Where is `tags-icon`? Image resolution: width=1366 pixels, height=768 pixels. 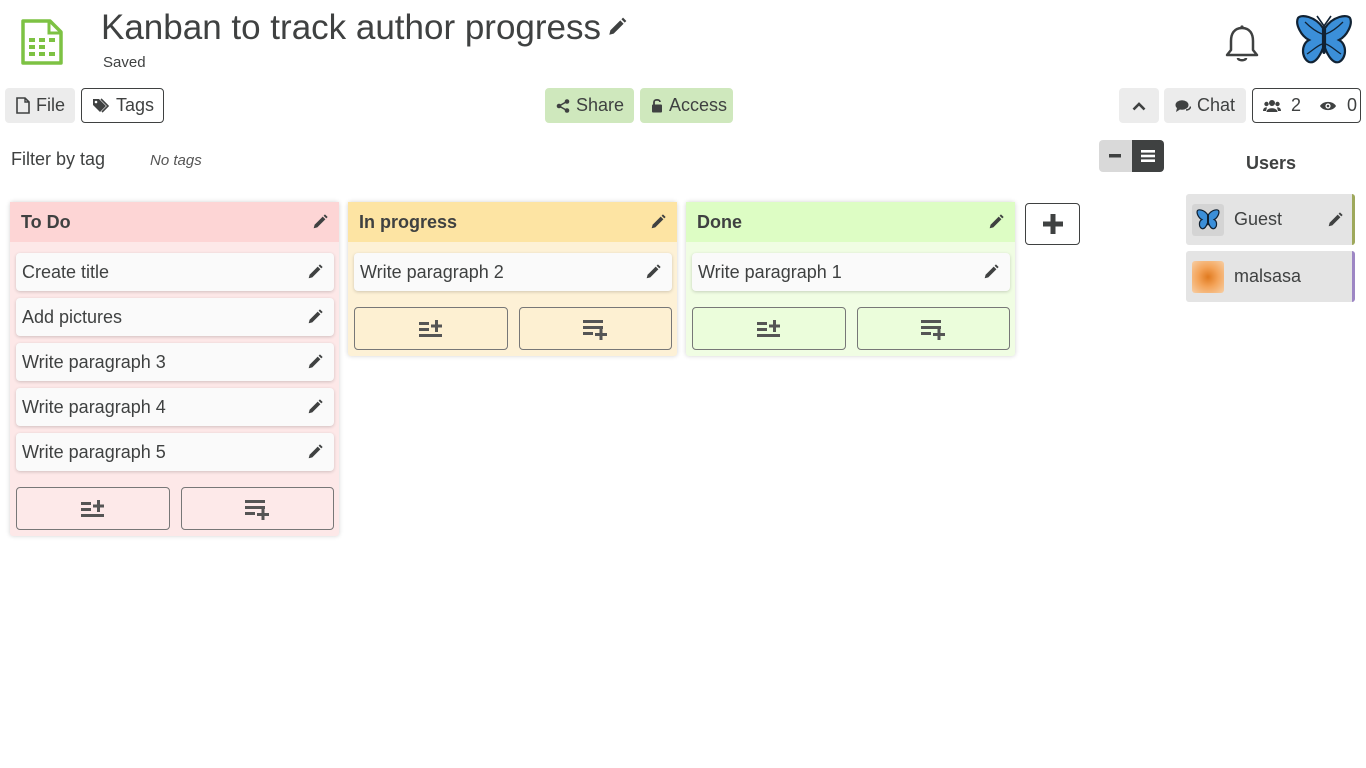
tags-icon is located at coordinates (101, 105).